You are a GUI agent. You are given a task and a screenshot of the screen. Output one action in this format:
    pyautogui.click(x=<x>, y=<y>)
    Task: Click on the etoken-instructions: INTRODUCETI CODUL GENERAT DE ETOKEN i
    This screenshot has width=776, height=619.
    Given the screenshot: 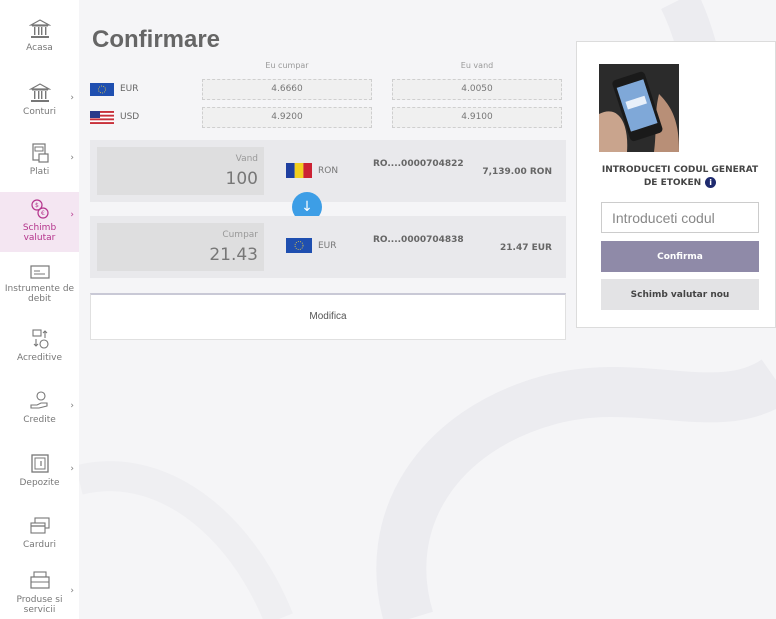 What is the action you would take?
    pyautogui.click(x=680, y=177)
    